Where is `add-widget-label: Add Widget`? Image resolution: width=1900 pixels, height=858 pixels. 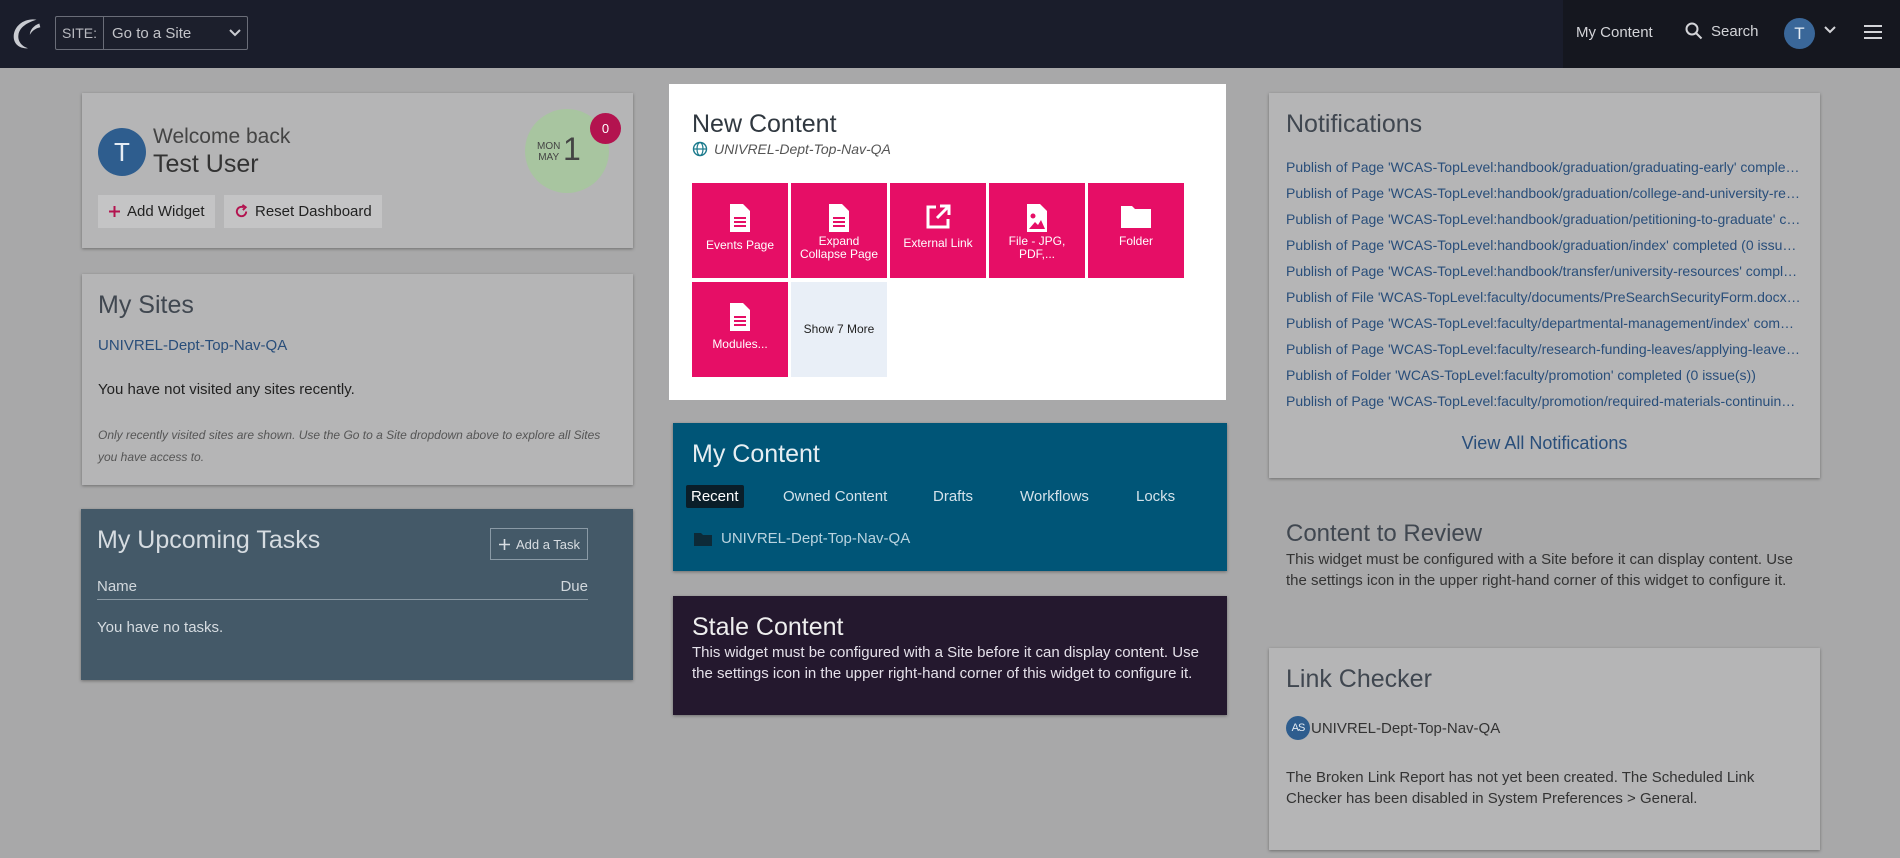
add-widget-label: Add Widget is located at coordinates (166, 211).